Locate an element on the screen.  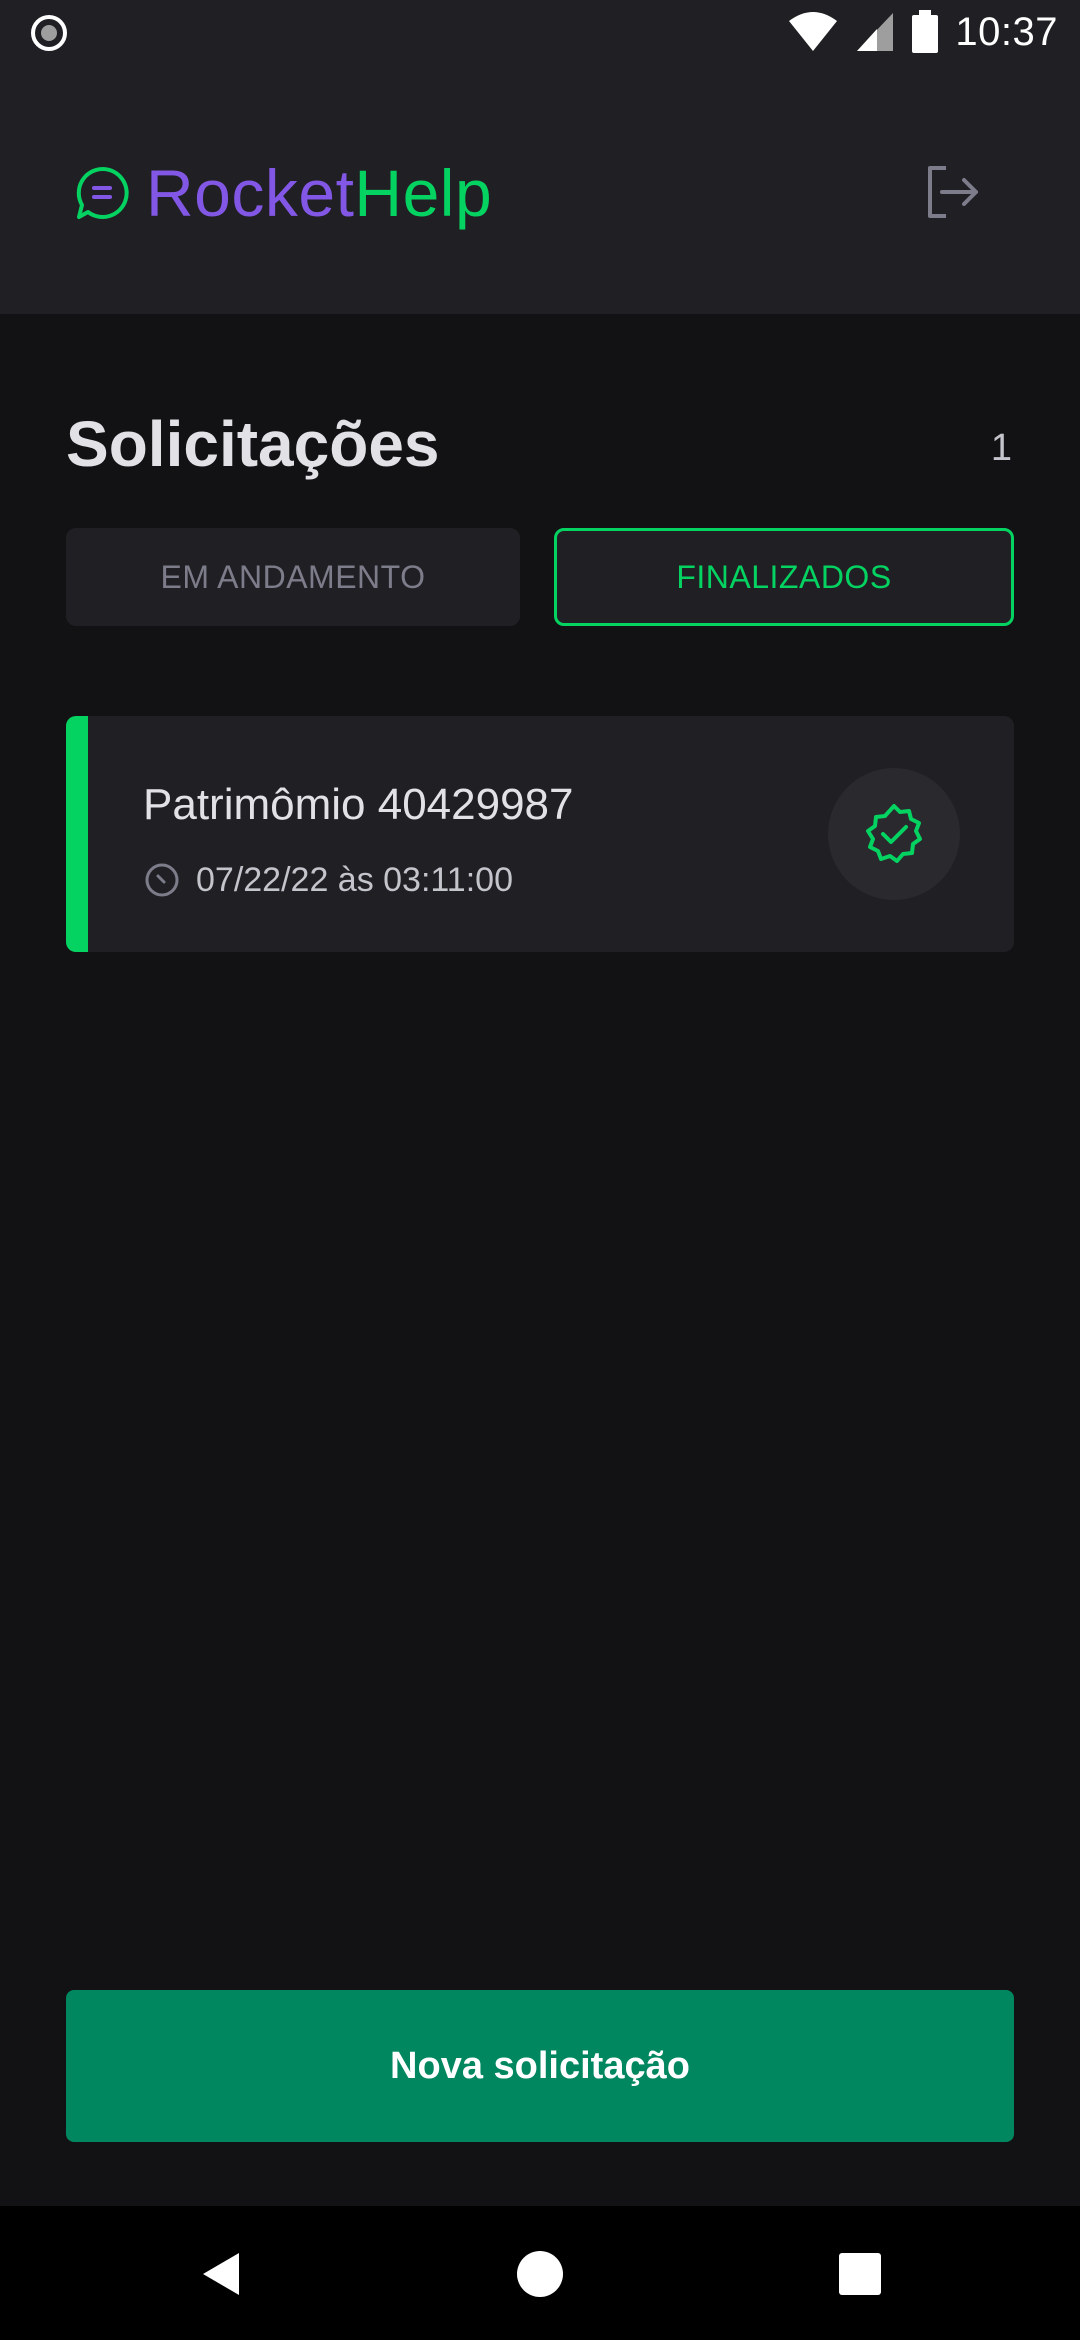
clock-icon is located at coordinates (162, 880).